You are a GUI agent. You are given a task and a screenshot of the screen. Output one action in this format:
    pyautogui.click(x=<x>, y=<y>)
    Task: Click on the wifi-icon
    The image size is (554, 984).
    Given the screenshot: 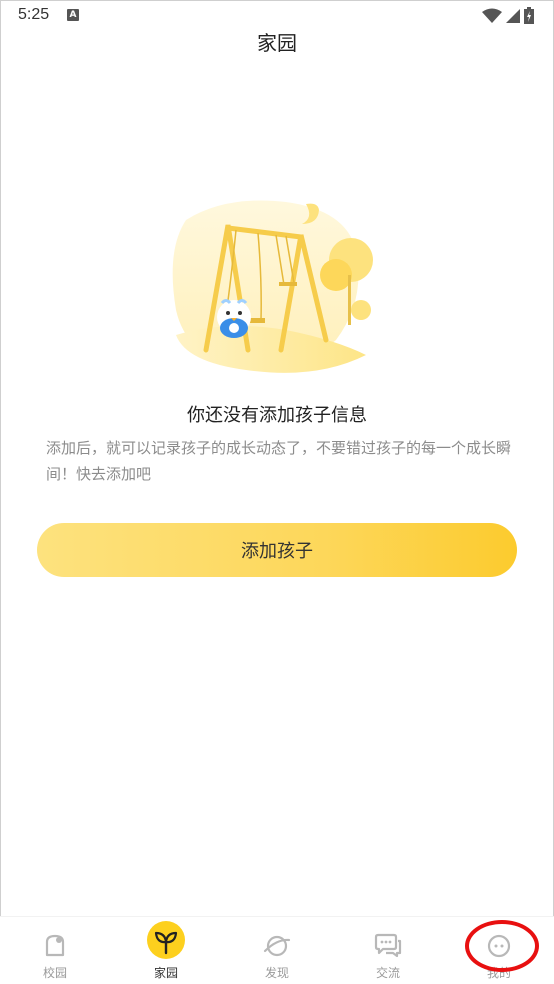 What is the action you would take?
    pyautogui.click(x=492, y=15)
    